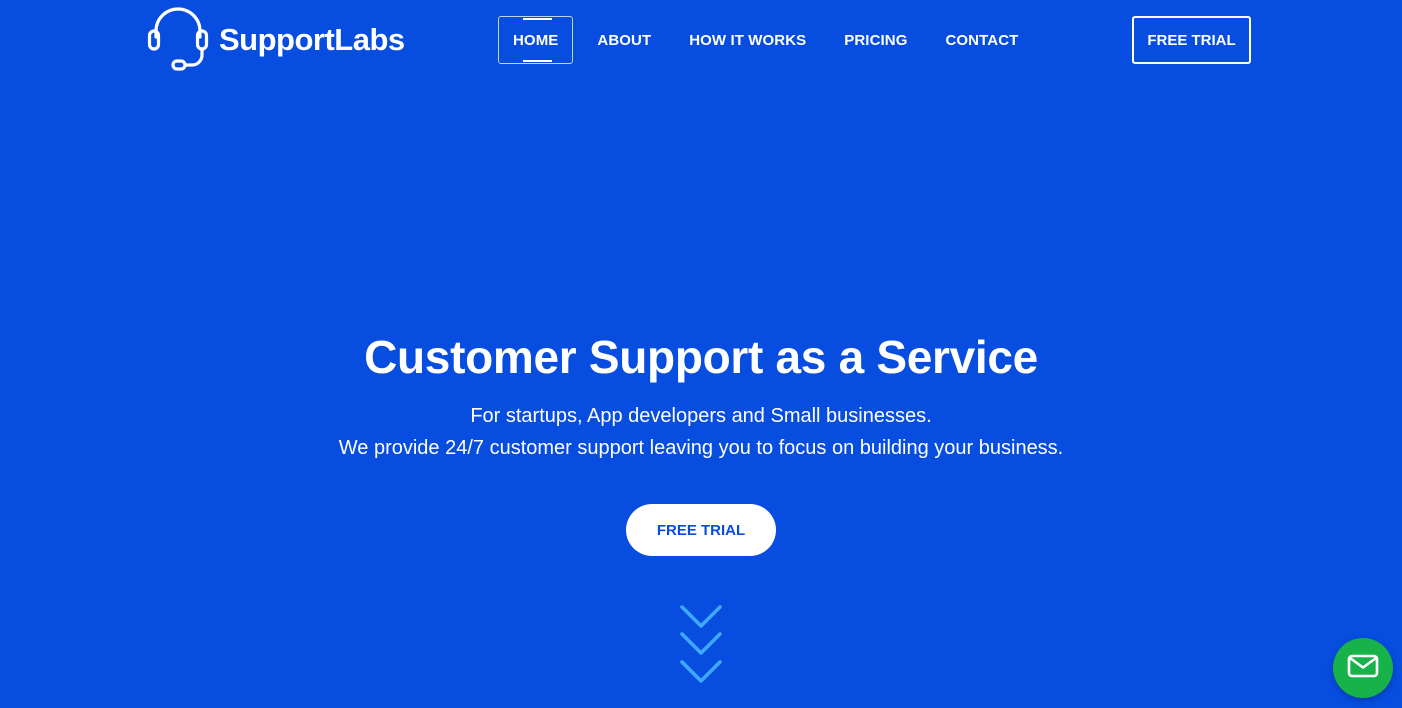 The image size is (1402, 708). Describe the element at coordinates (536, 40) in the screenshot. I see `nav-home: HOME` at that location.